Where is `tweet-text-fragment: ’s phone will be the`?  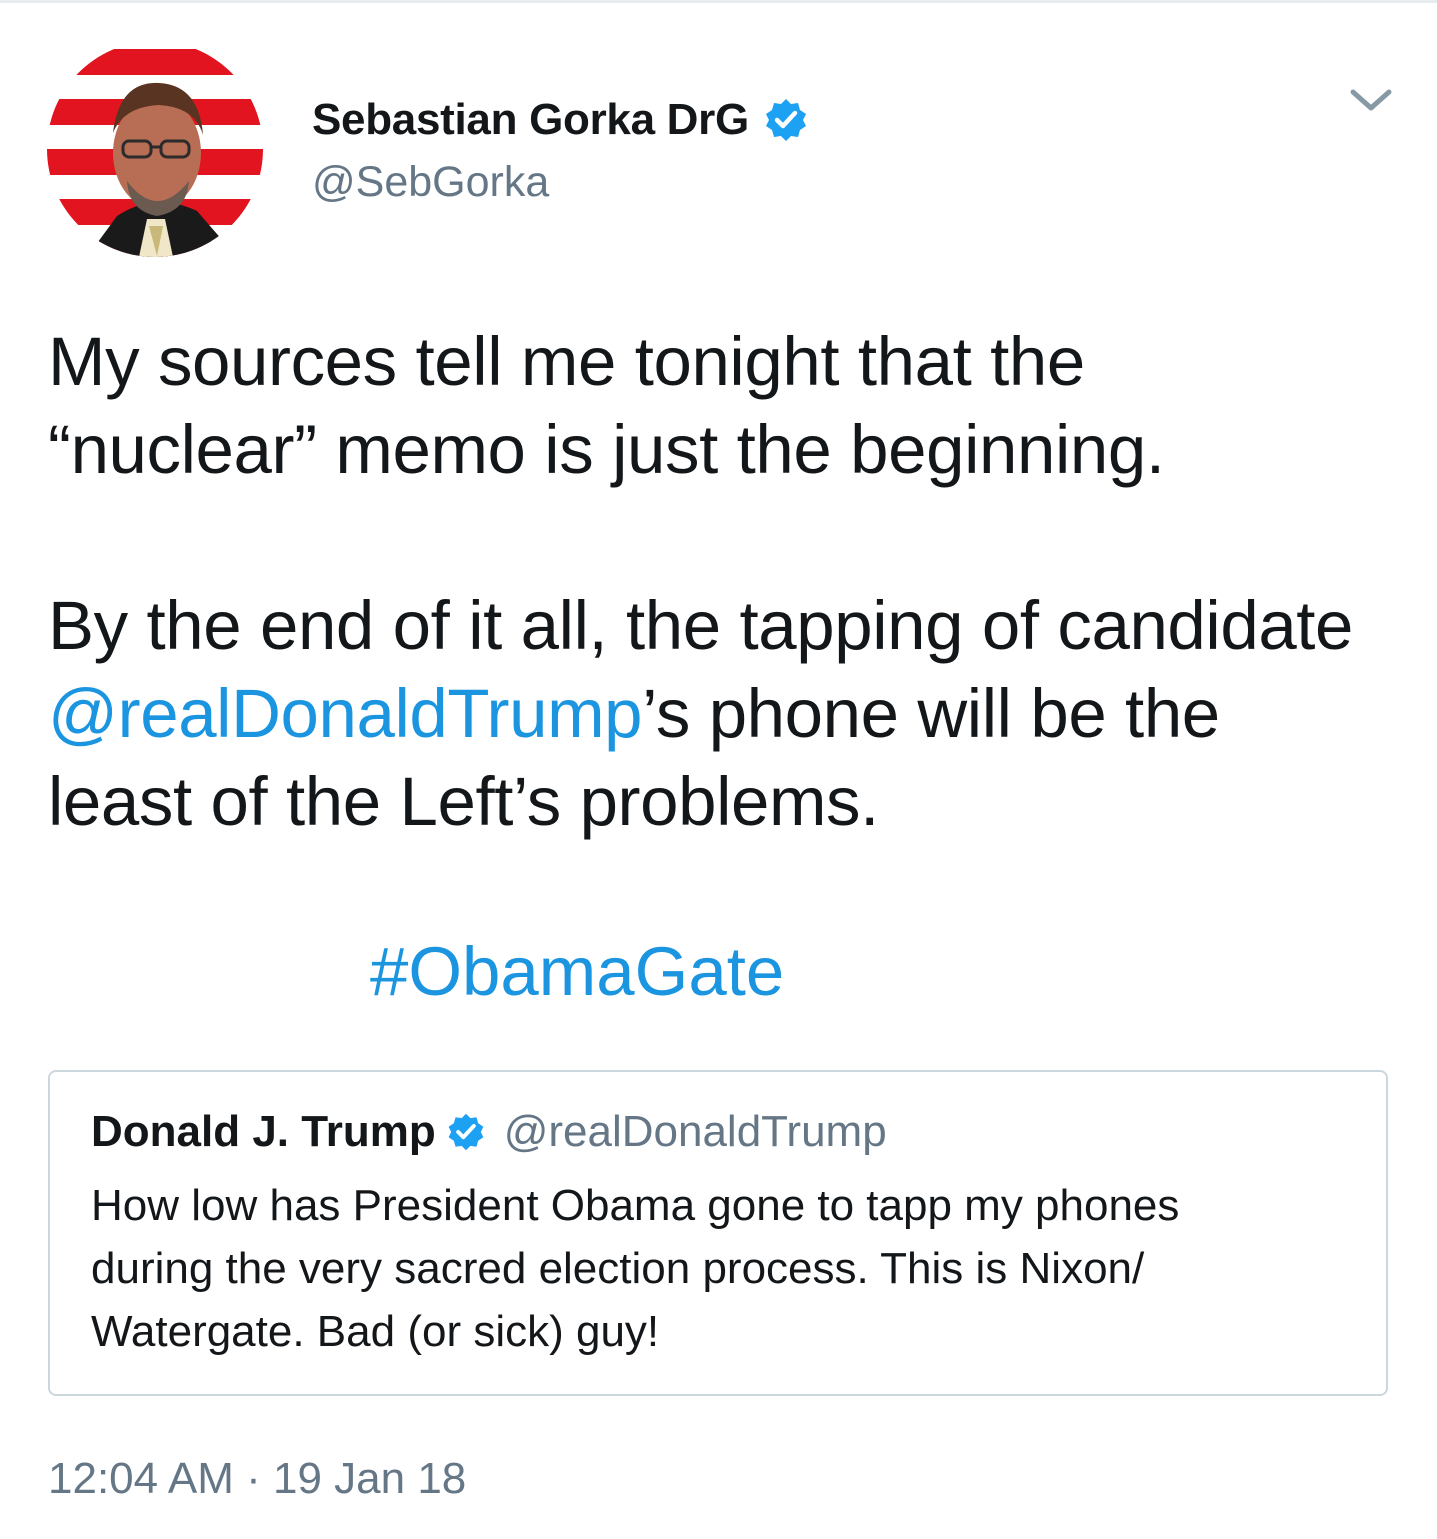 tweet-text-fragment: ’s phone will be the is located at coordinates (931, 713).